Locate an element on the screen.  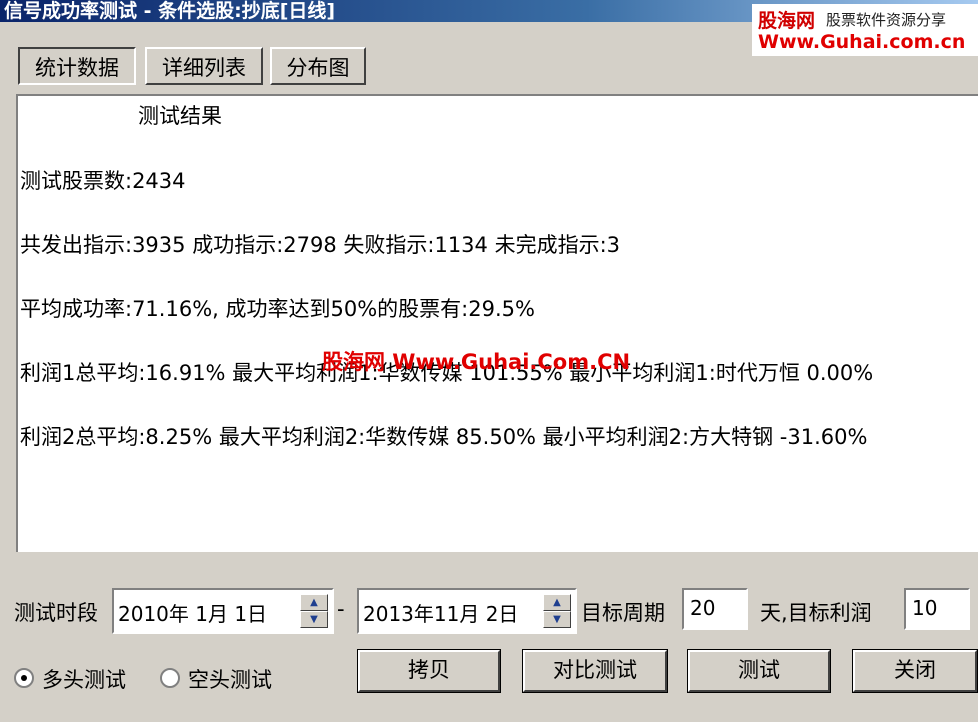
start-date-spinner: ▲ ▼ is located at coordinates (314, 611).